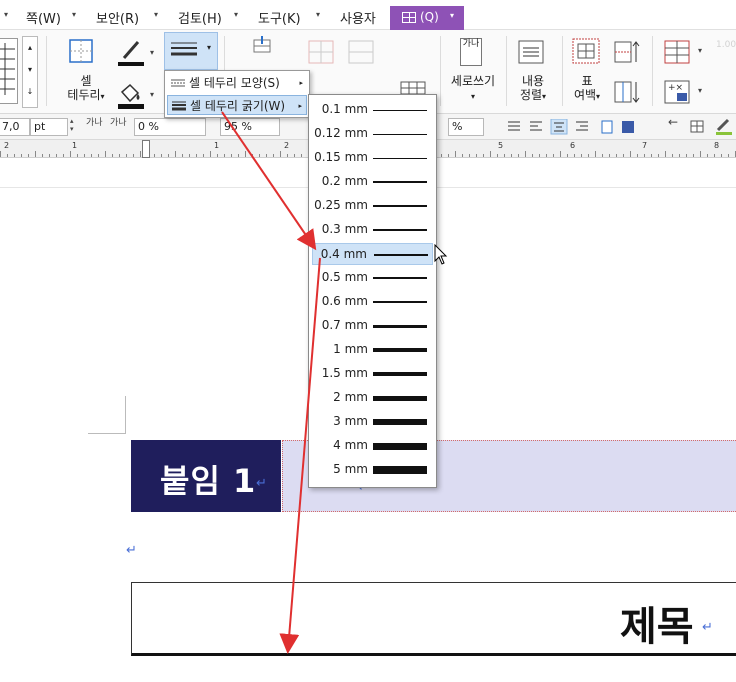 Image resolution: width=736 pixels, height=682 pixels. Describe the element at coordinates (269, 181) in the screenshot. I see `arrow-to-option` at that location.